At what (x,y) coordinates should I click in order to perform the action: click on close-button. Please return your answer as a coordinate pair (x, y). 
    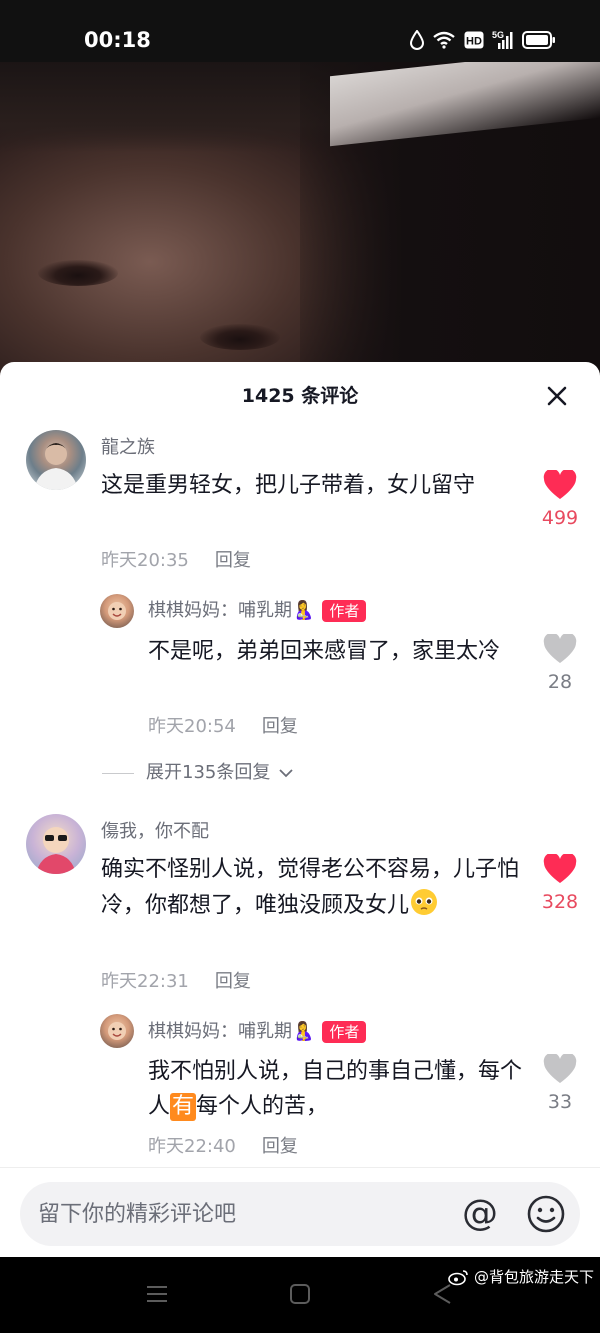
    Looking at the image, I should click on (557, 396).